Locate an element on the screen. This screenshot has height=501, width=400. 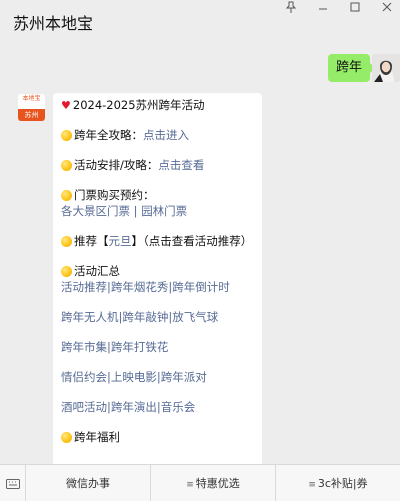
new-year-link: 元旦 is located at coordinates (120, 241).